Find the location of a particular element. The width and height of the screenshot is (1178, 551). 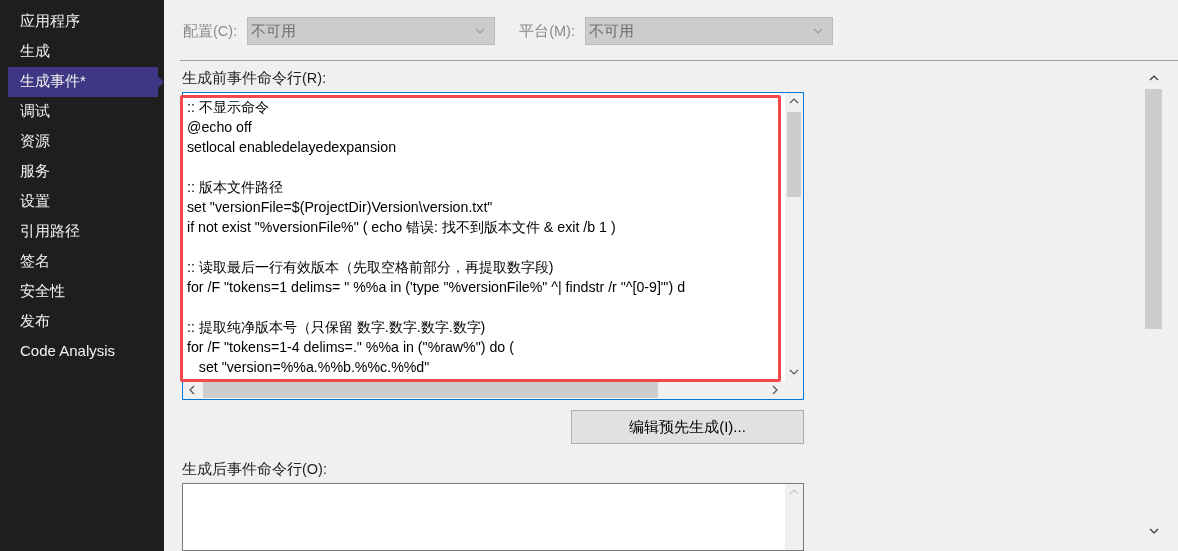

field-label: 生成前事件命令行(R): is located at coordinates (254, 78).